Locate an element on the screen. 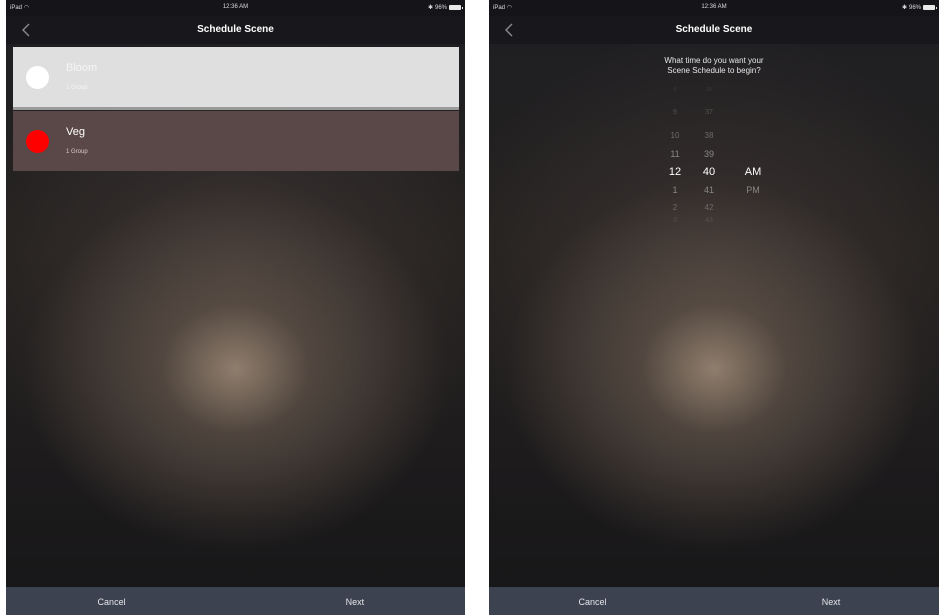  minute-option: 36 is located at coordinates (709, 90).